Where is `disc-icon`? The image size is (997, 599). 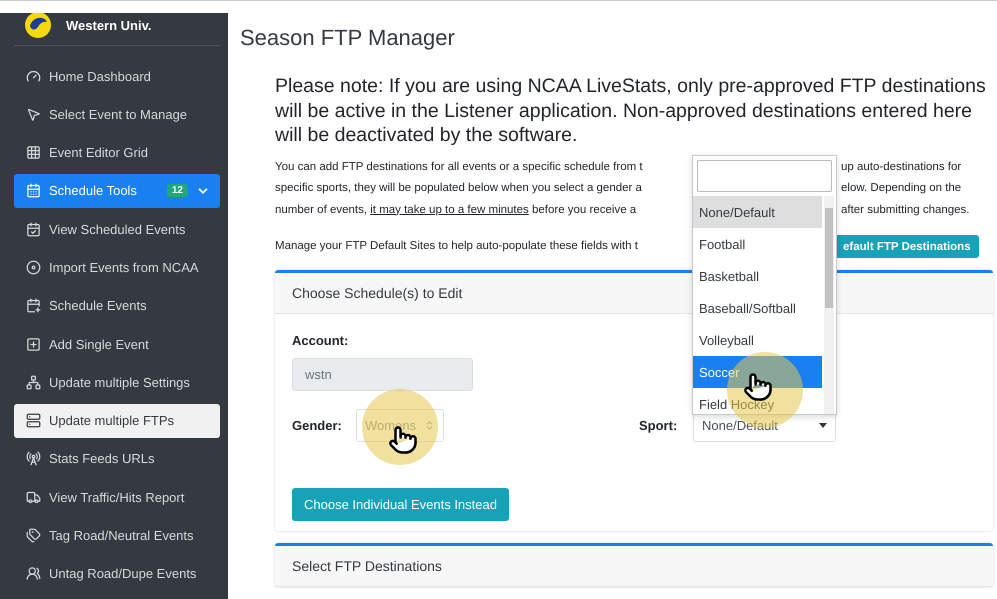
disc-icon is located at coordinates (33, 267).